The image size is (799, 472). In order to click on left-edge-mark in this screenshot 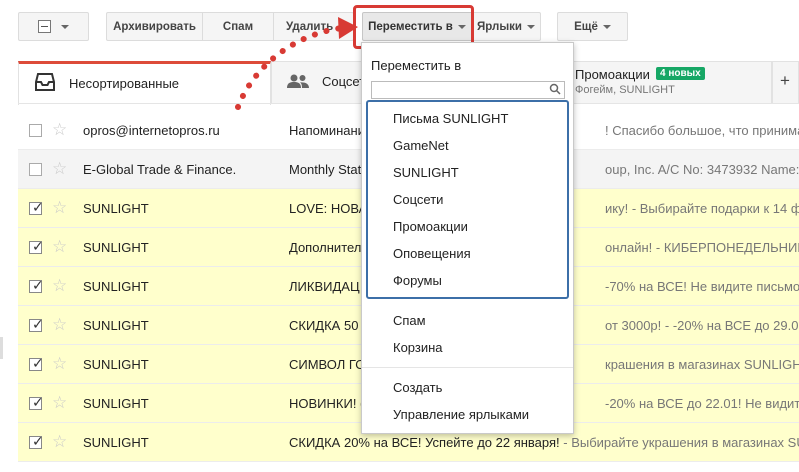, I will do `click(1, 348)`.